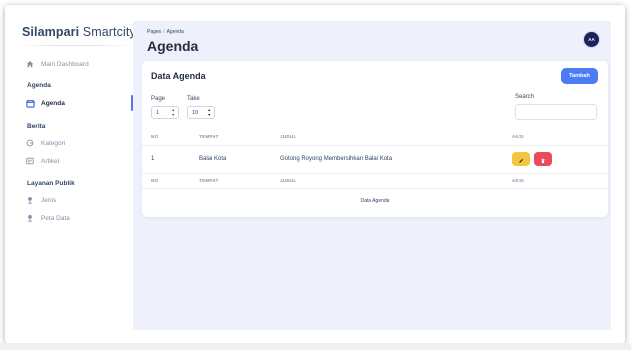 This screenshot has width=631, height=350. I want to click on sidebar-item-artikel: Artikel, so click(42, 161).